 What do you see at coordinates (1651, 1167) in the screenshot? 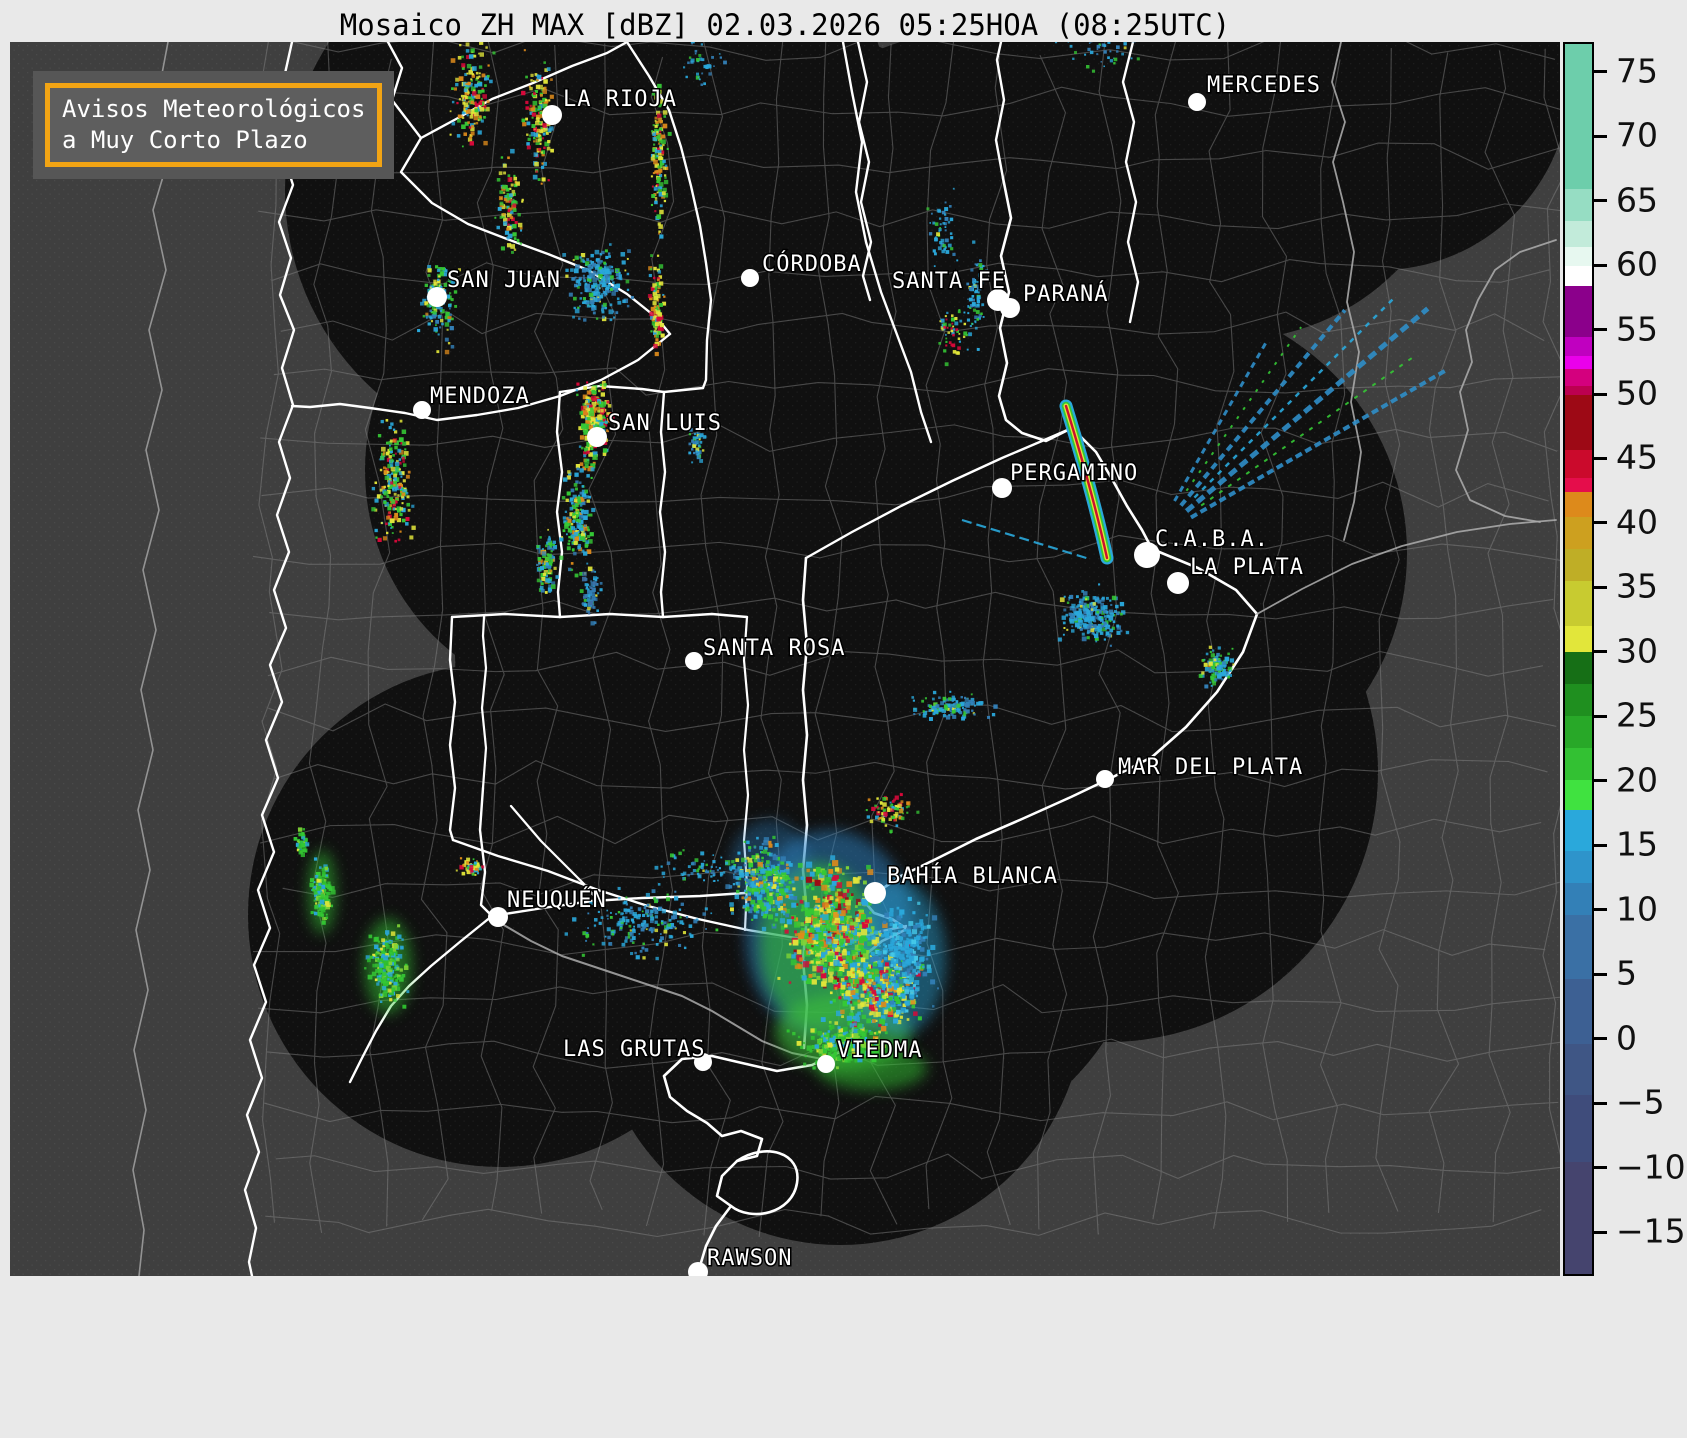
I see `colorbar-tick-label: −10` at bounding box center [1651, 1167].